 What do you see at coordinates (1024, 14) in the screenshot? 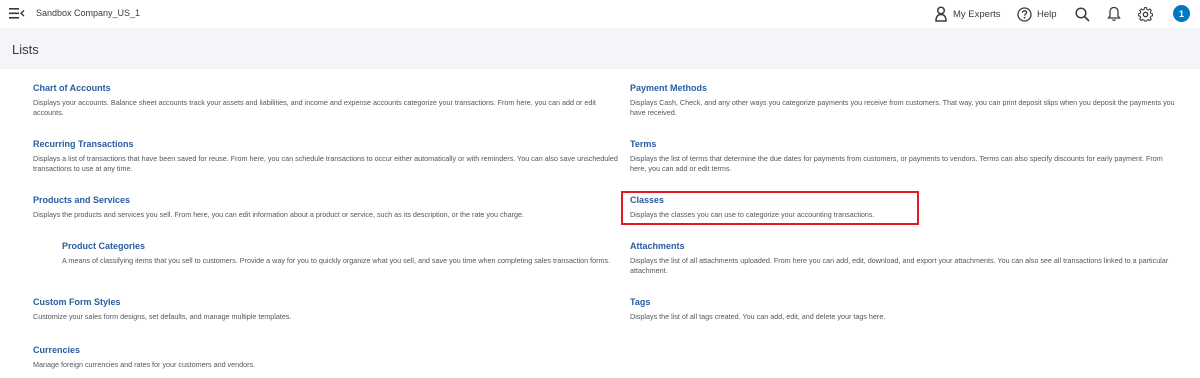
I see `help-icon` at bounding box center [1024, 14].